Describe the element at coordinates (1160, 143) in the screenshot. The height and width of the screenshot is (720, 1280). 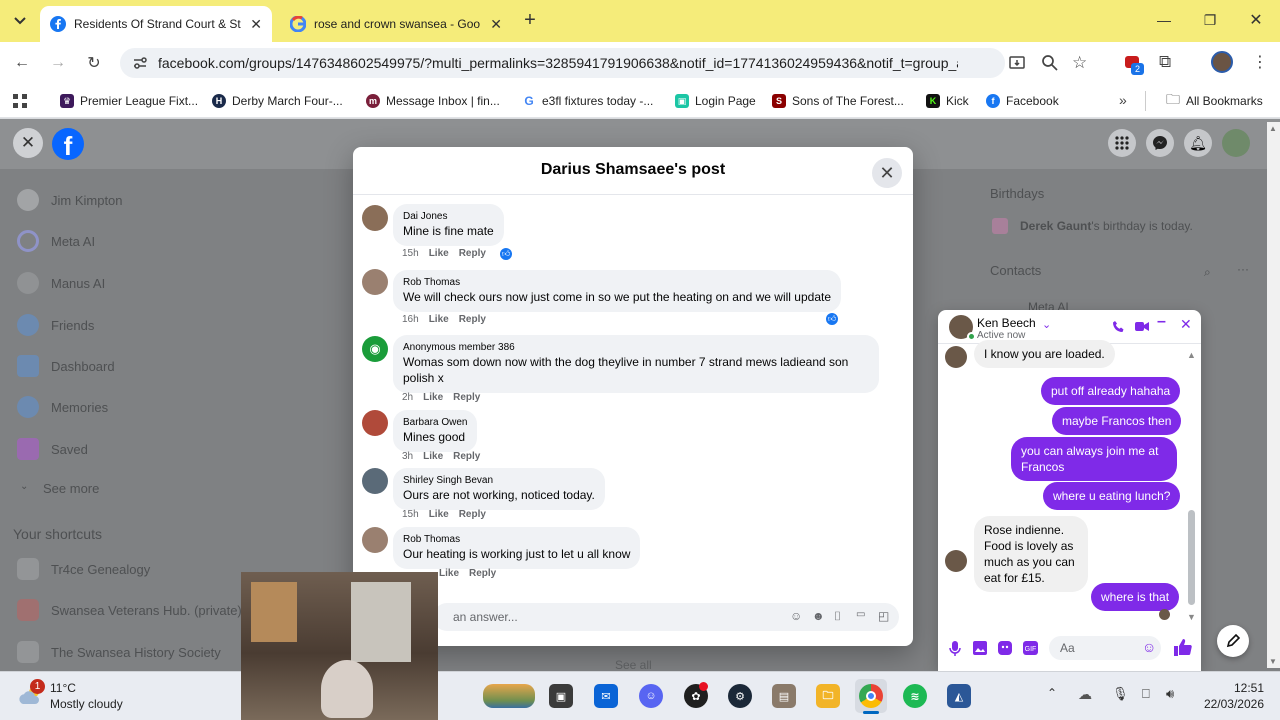
I see `messenger-icon` at that location.